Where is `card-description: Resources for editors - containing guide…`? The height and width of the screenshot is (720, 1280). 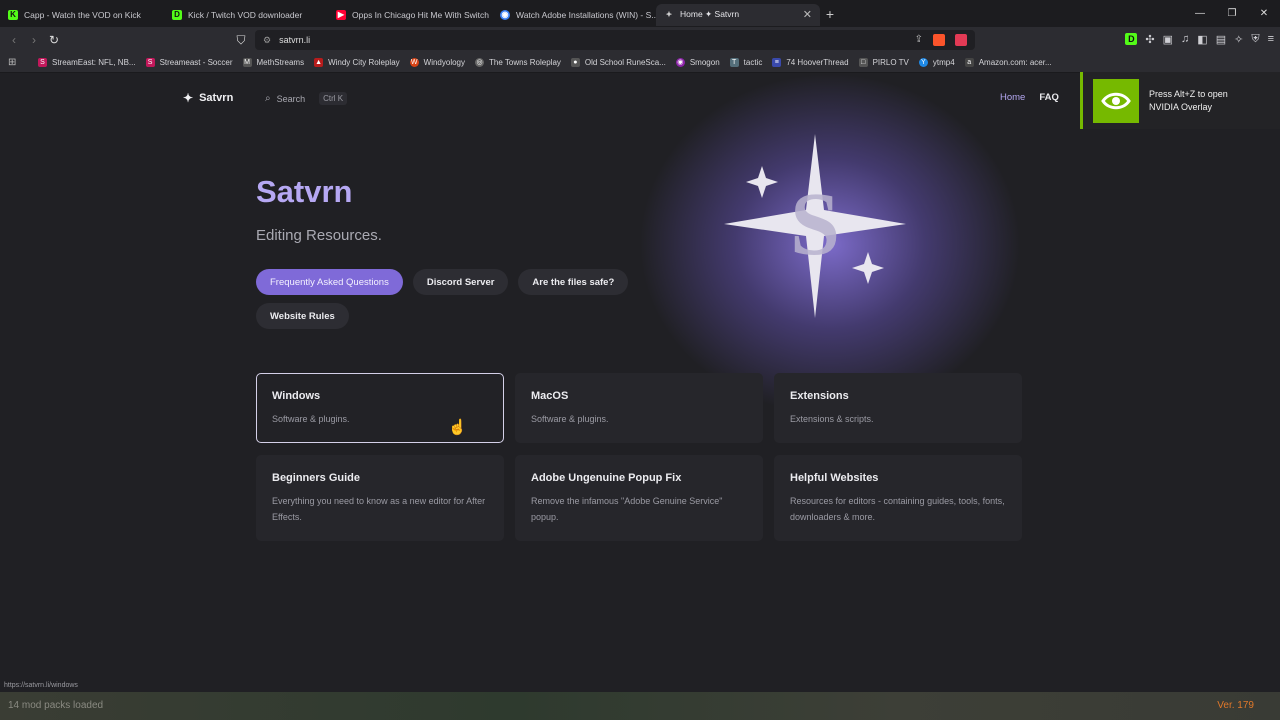 card-description: Resources for editors - containing guide… is located at coordinates (897, 509).